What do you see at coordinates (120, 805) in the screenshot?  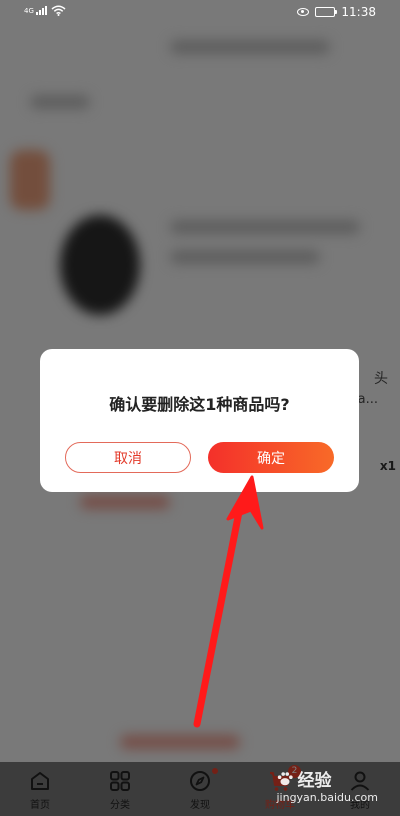 I see `nav-category-label: 分类` at bounding box center [120, 805].